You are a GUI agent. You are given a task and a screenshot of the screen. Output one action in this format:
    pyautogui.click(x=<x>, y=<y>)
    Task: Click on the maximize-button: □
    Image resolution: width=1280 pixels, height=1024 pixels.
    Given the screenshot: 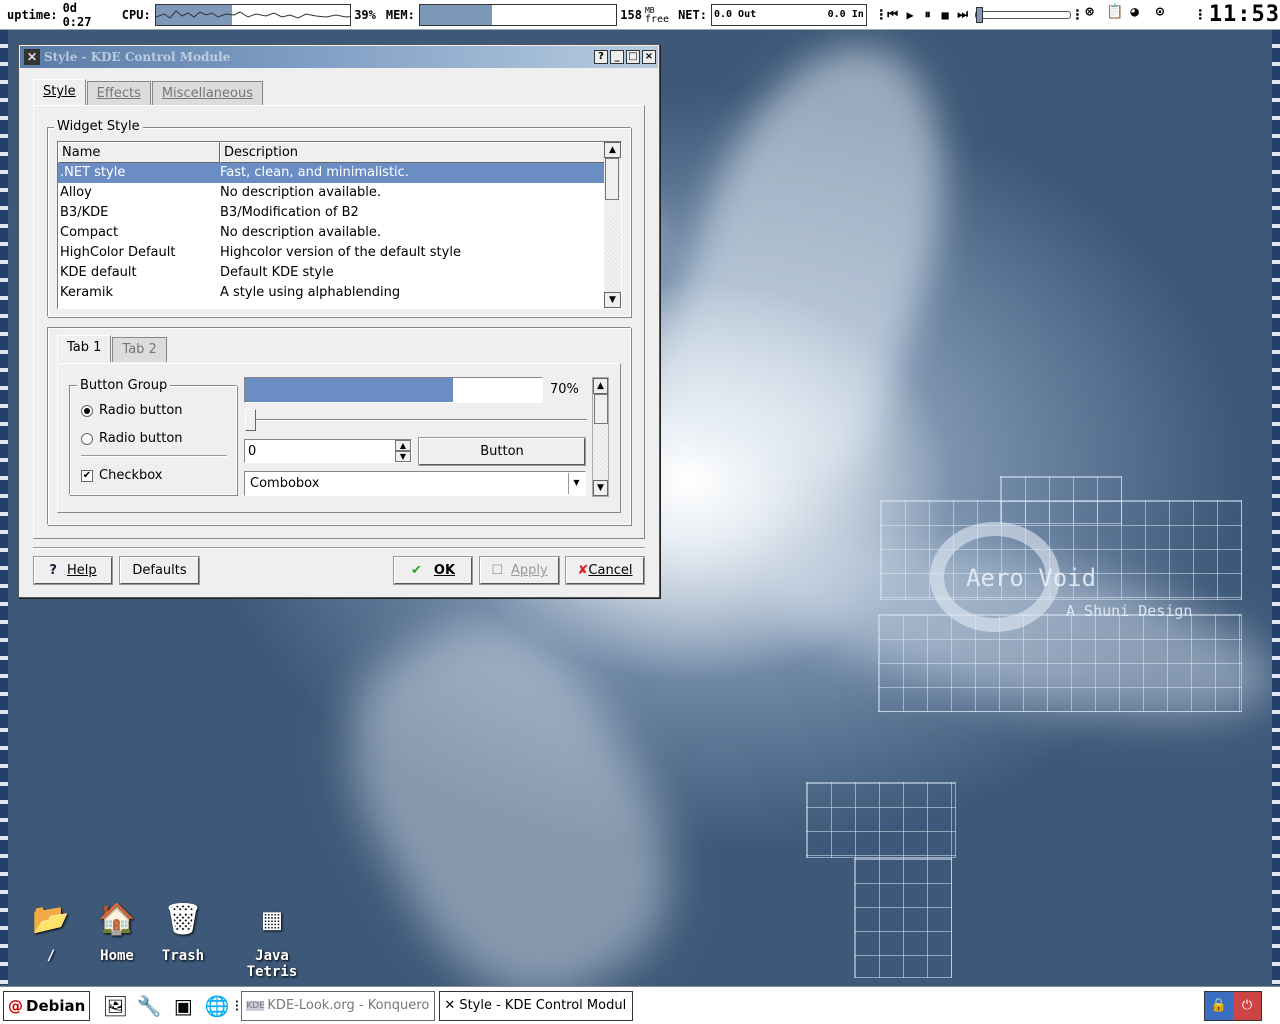 What is the action you would take?
    pyautogui.click(x=633, y=57)
    